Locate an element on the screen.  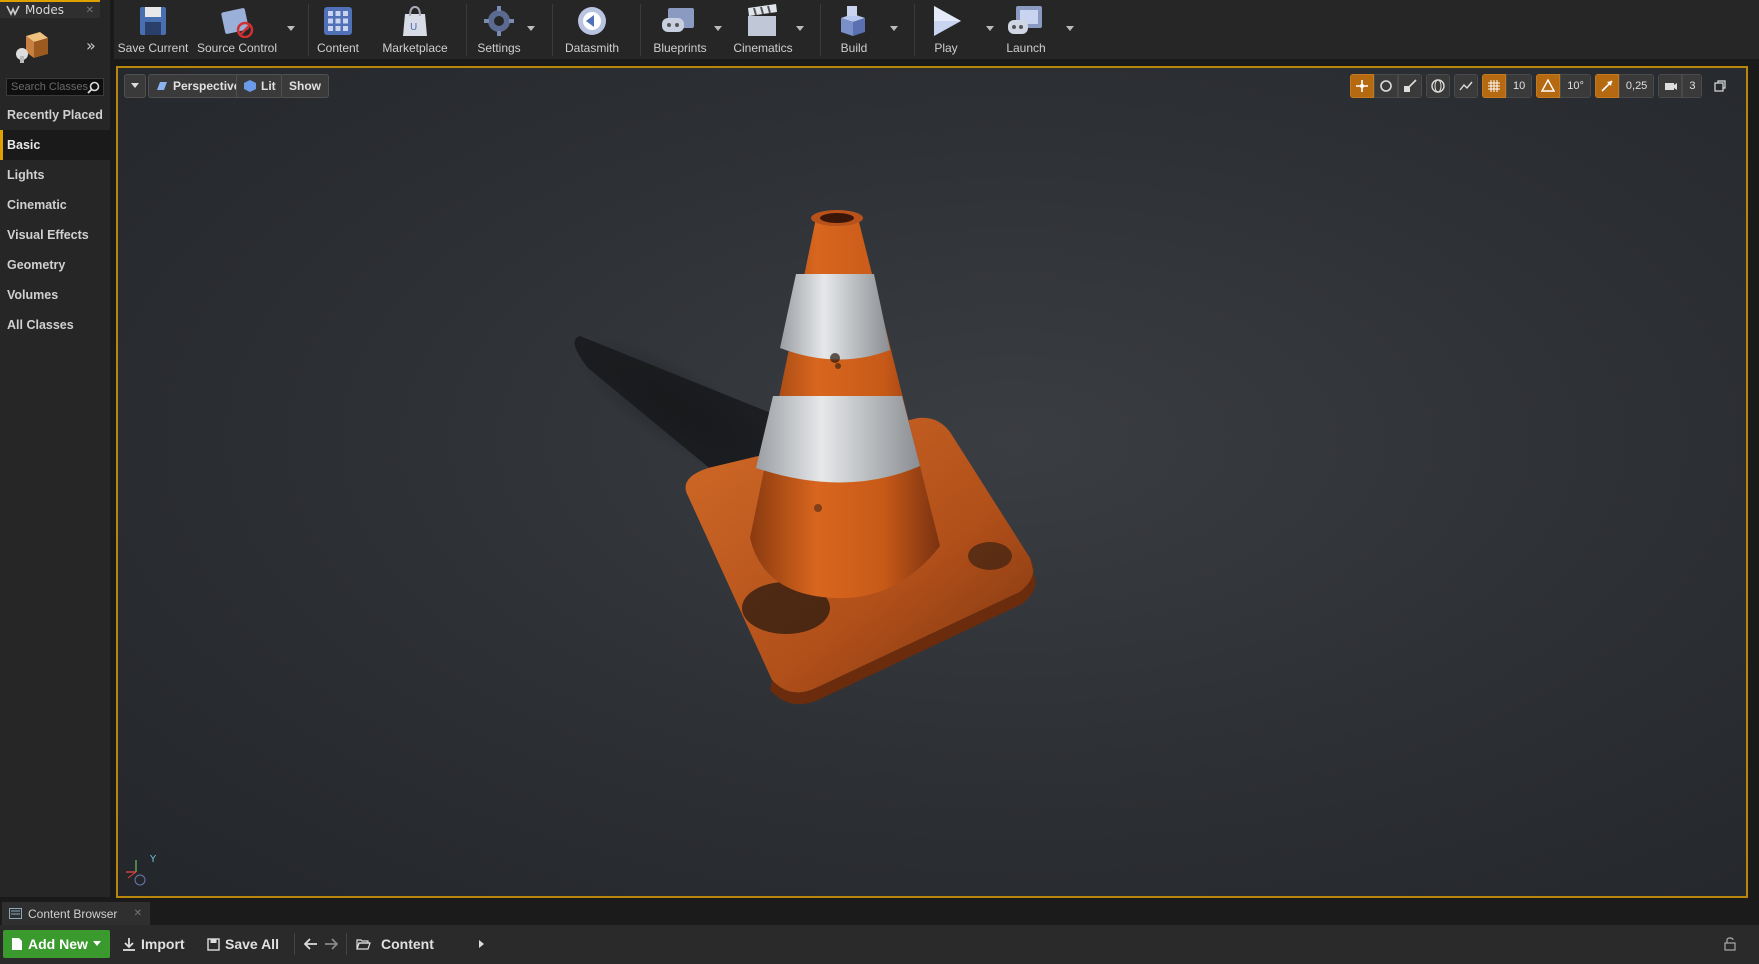
cinematics-label: Cinematics is located at coordinates (763, 48).